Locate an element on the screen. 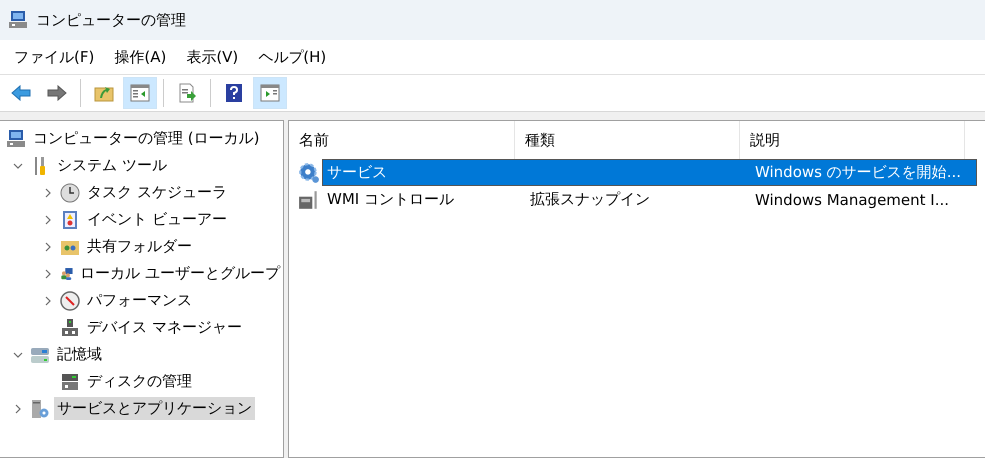 This screenshot has height=458, width=985. tree-pane-icon is located at coordinates (140, 93).